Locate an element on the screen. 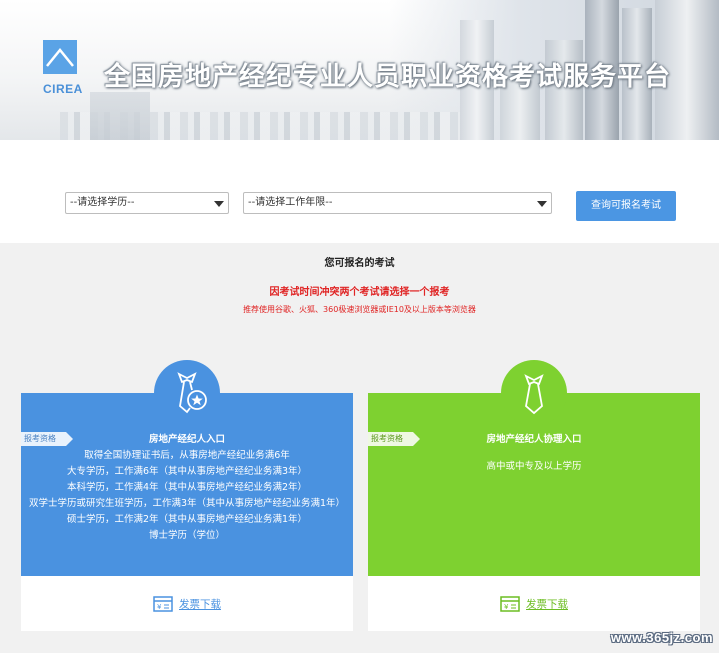 The width and height of the screenshot is (719, 653). requirement-item: 双学士学历或研究生班学历，工作满3年（其中从事房地产经纪业务满1年） is located at coordinates (187, 503).